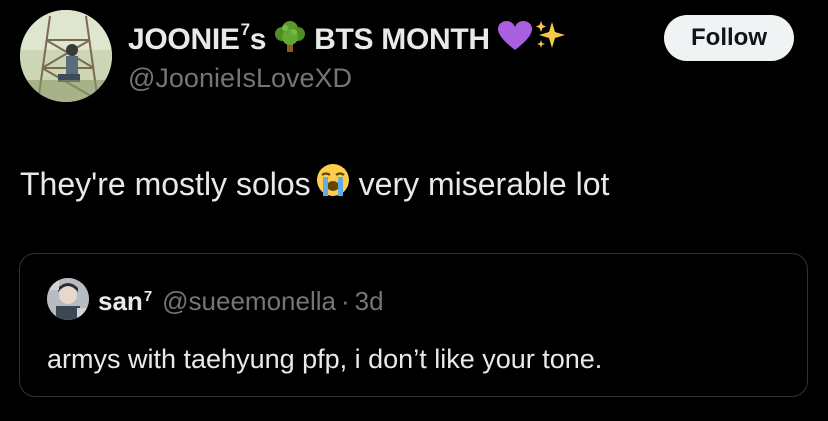  Describe the element at coordinates (402, 39) in the screenshot. I see `author-name-tail: BTS MONTH` at that location.